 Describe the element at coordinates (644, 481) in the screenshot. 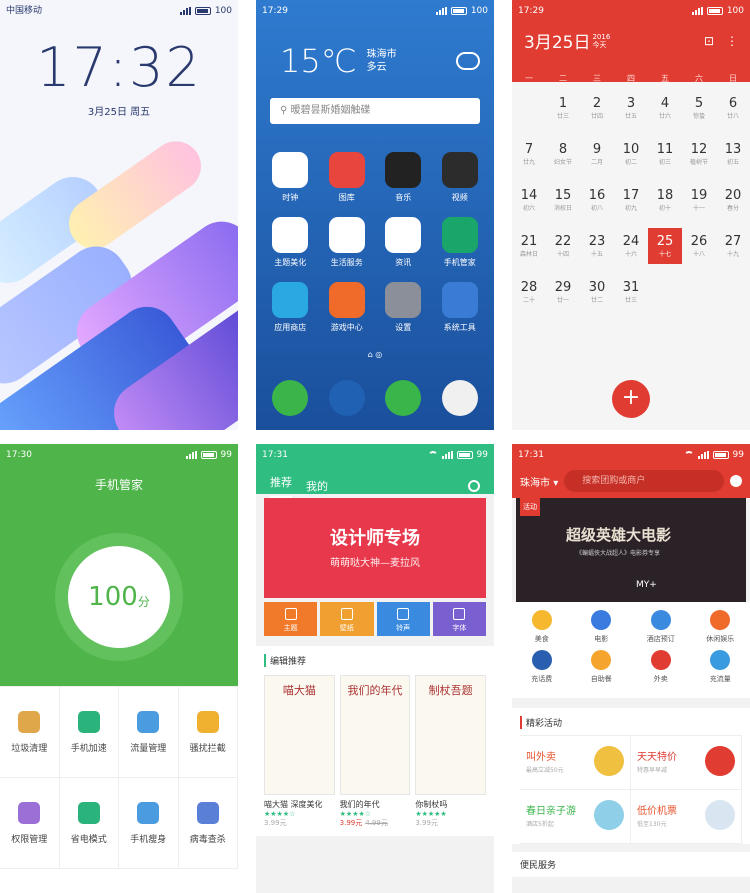

I see `search-input: 搜索团购或商户` at that location.